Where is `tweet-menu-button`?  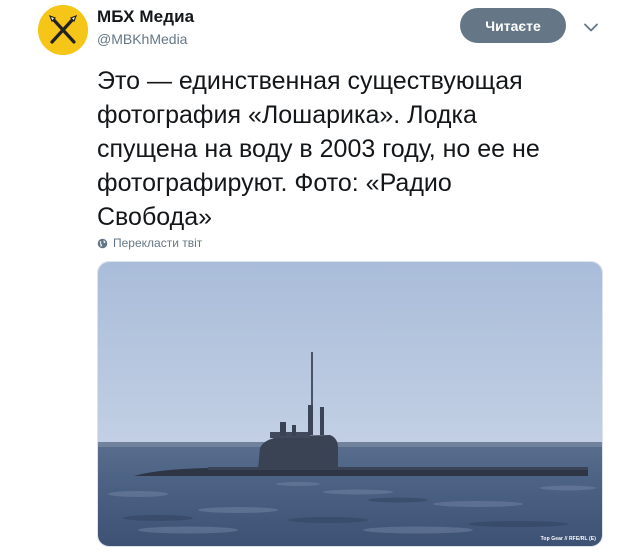
tweet-menu-button is located at coordinates (591, 27).